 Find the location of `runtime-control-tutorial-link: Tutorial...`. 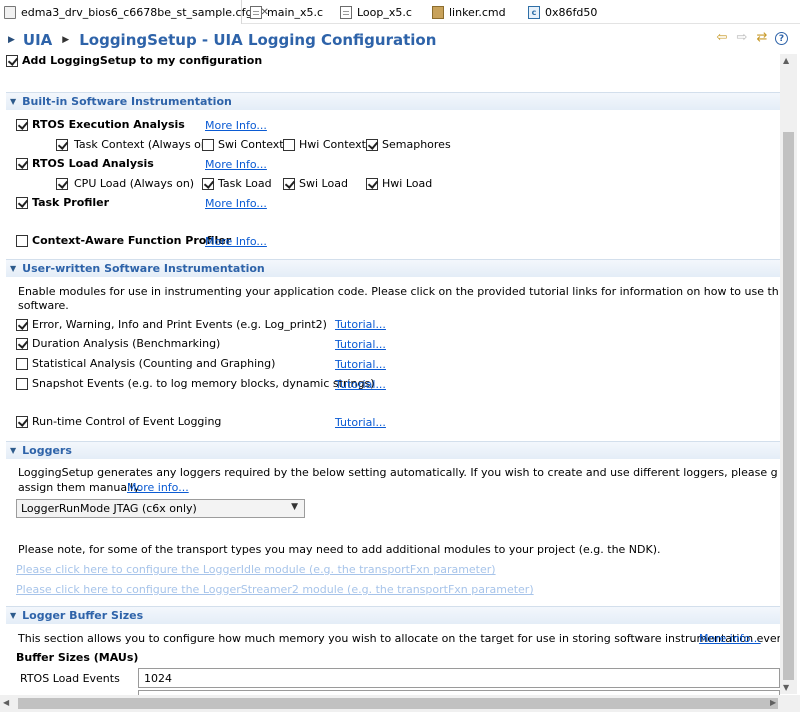

runtime-control-tutorial-link: Tutorial... is located at coordinates (360, 422).